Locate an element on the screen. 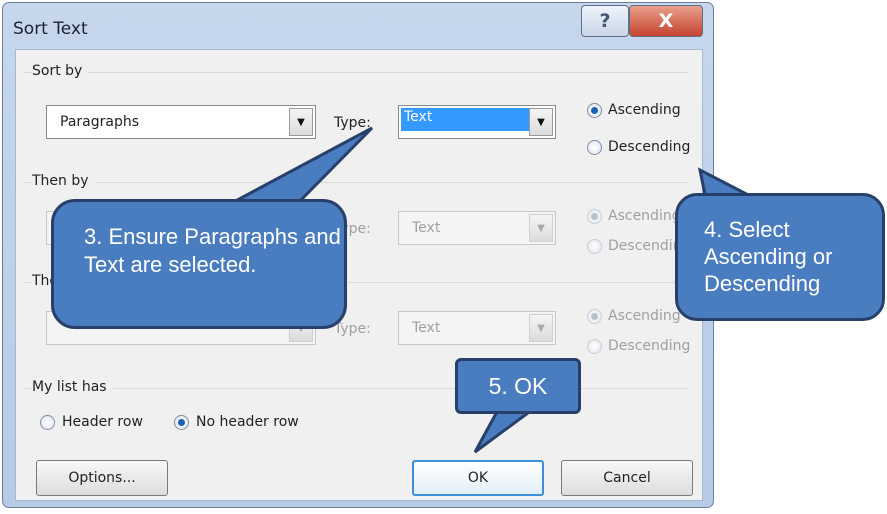 The width and height of the screenshot is (887, 514). callout-step5-tail is located at coordinates (505, 431).